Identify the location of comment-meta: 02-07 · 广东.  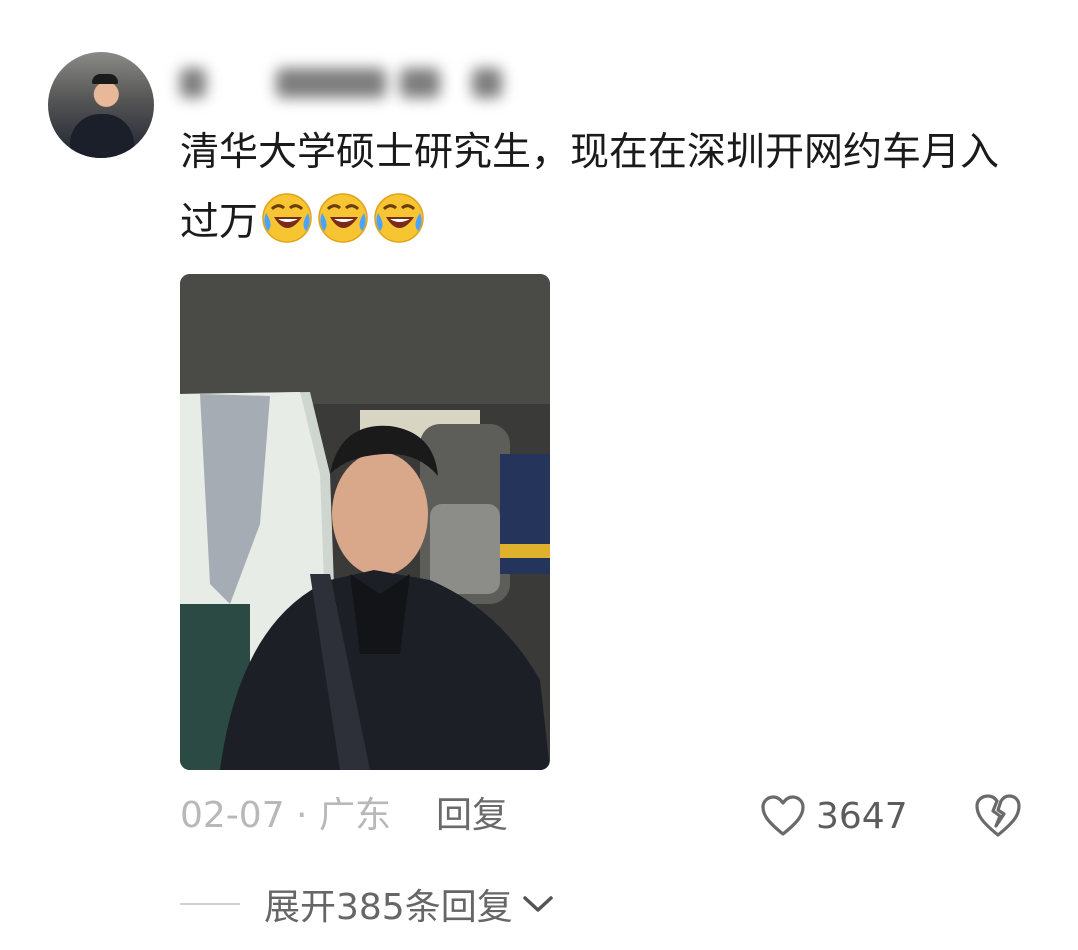
(285, 816).